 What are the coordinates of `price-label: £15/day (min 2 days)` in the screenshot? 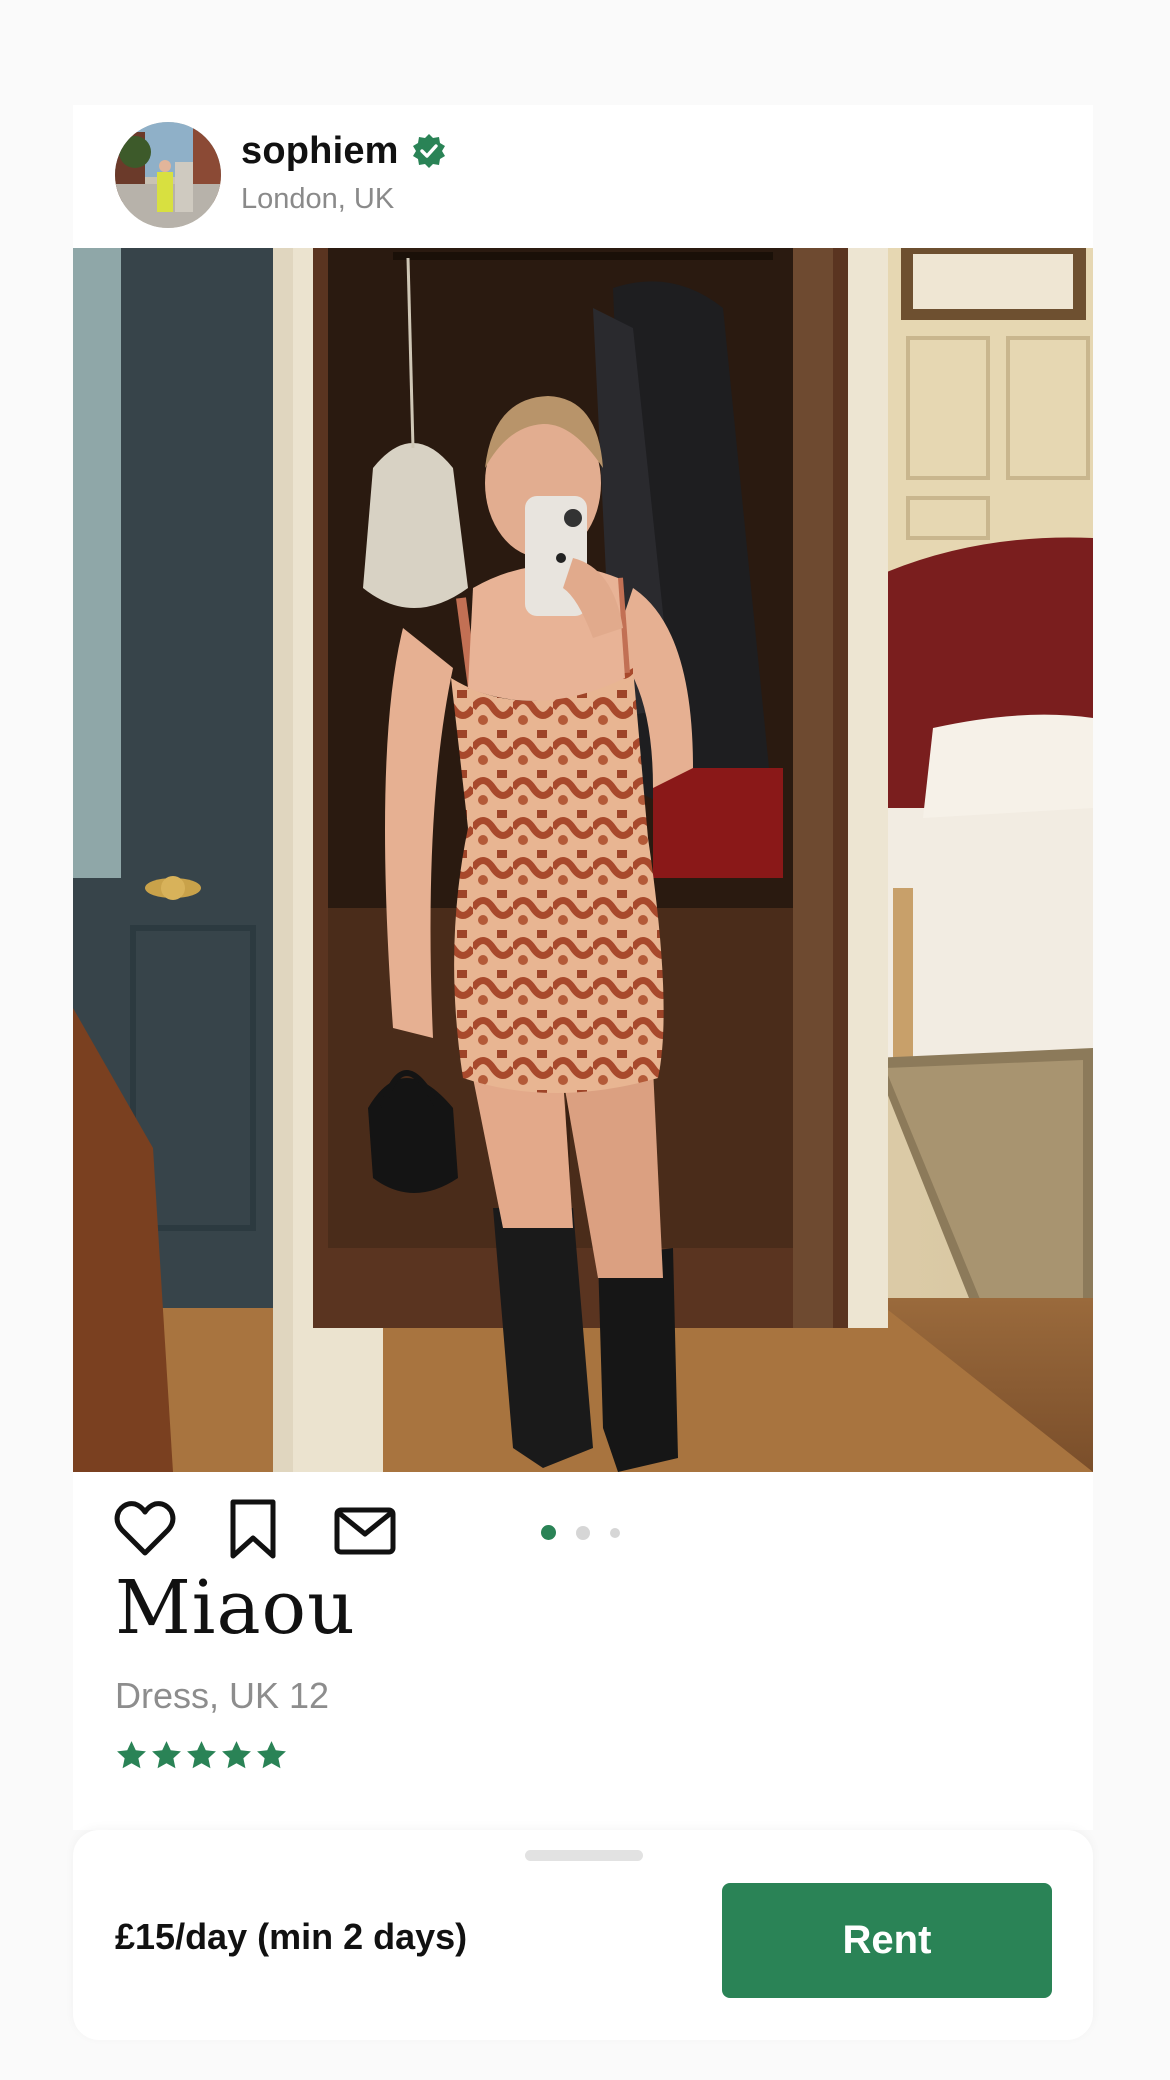 It's located at (291, 1936).